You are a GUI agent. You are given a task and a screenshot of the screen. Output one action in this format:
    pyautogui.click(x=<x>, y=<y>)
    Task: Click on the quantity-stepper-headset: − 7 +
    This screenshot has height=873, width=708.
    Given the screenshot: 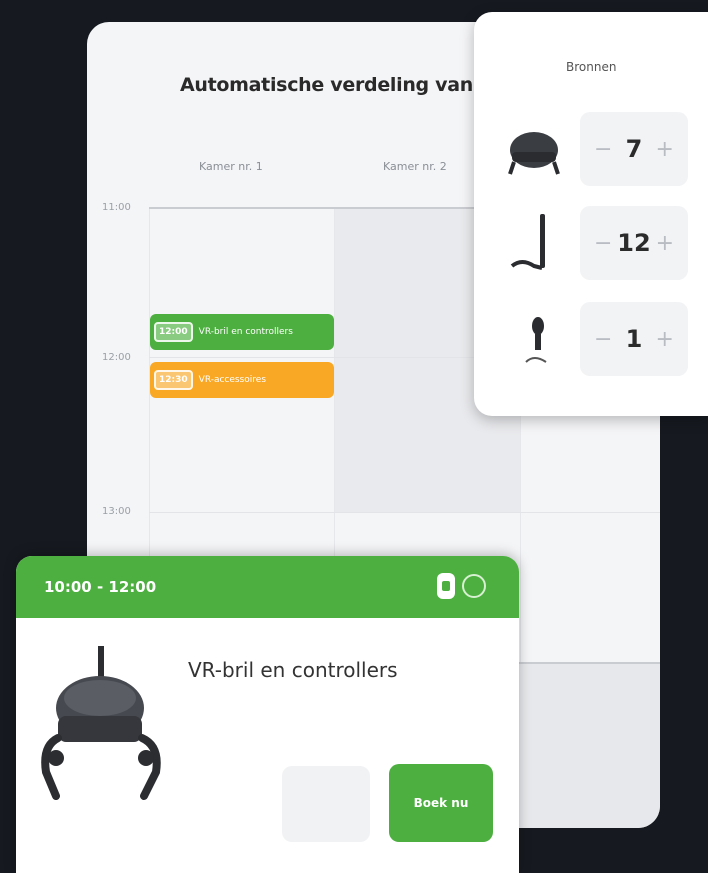 What is the action you would take?
    pyautogui.click(x=634, y=149)
    